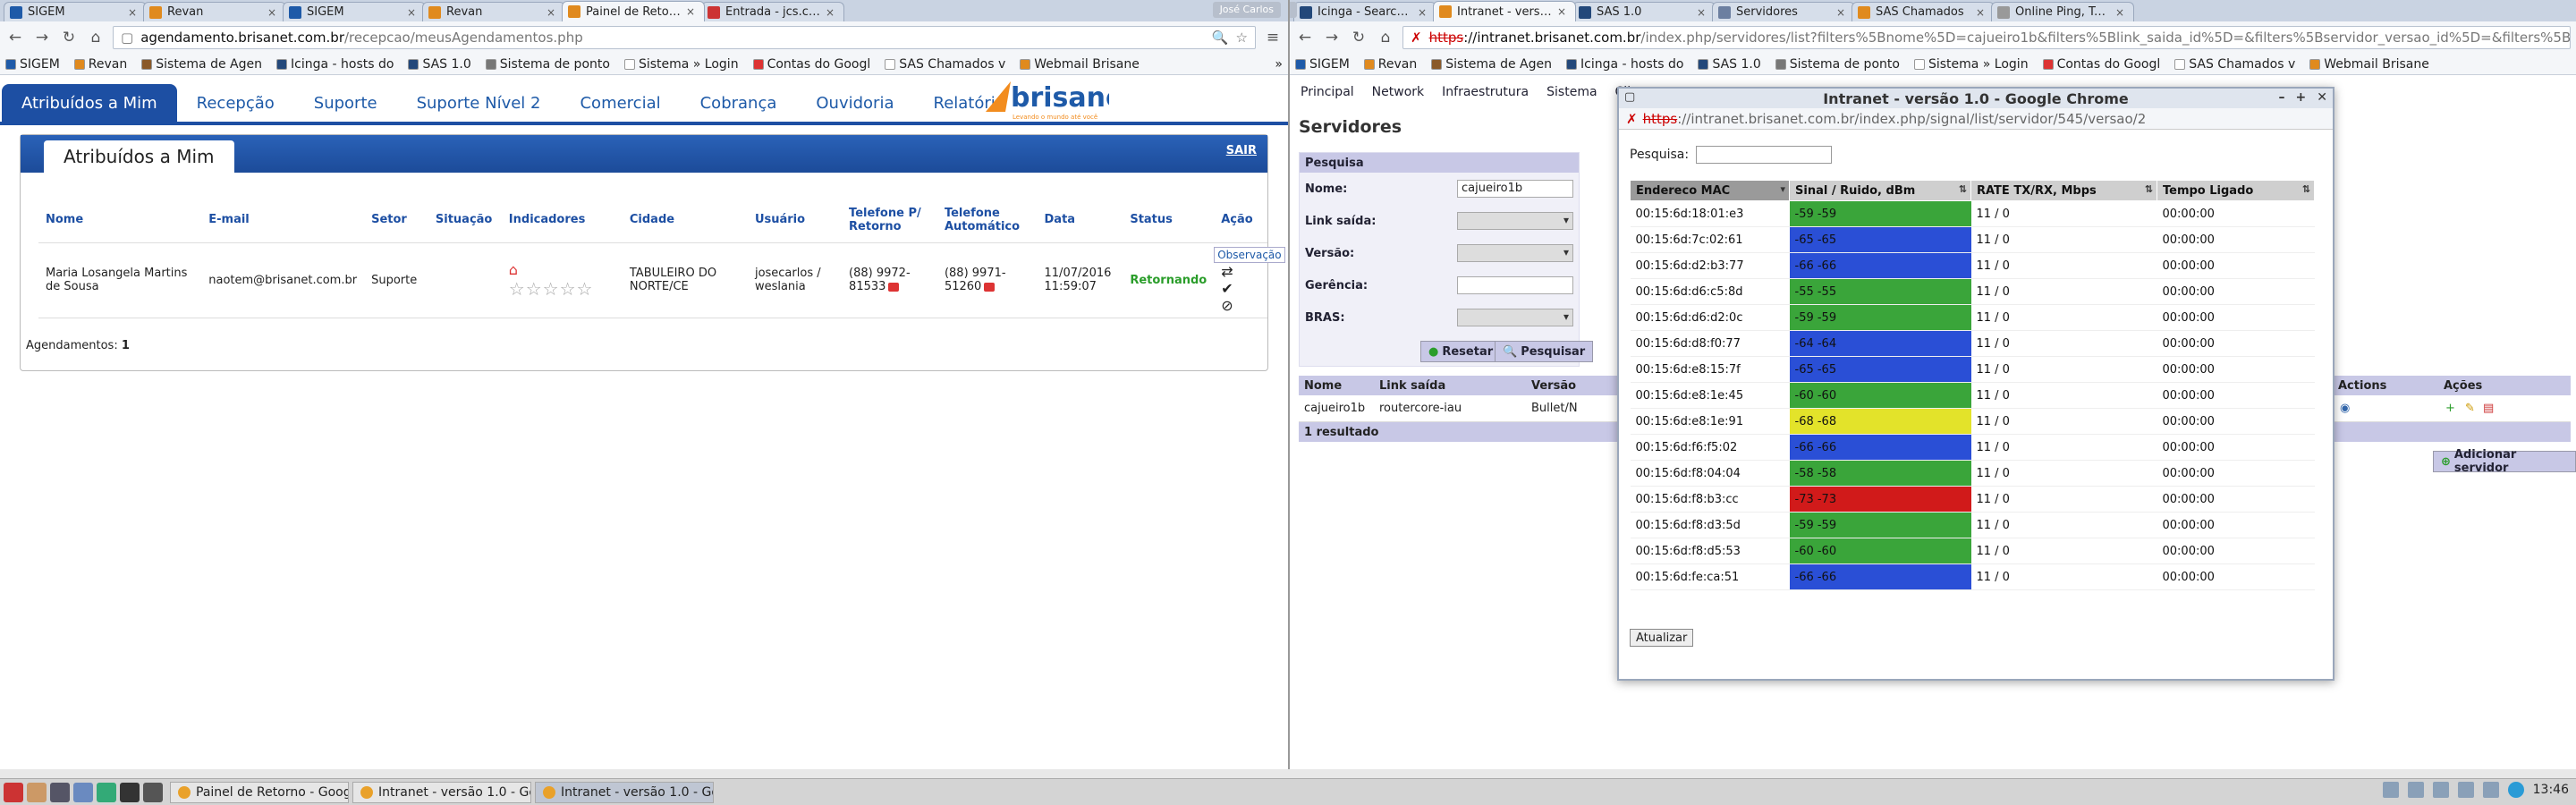 Image resolution: width=2576 pixels, height=805 pixels. What do you see at coordinates (1240, 288) in the screenshot?
I see `check-icon: ✔` at bounding box center [1240, 288].